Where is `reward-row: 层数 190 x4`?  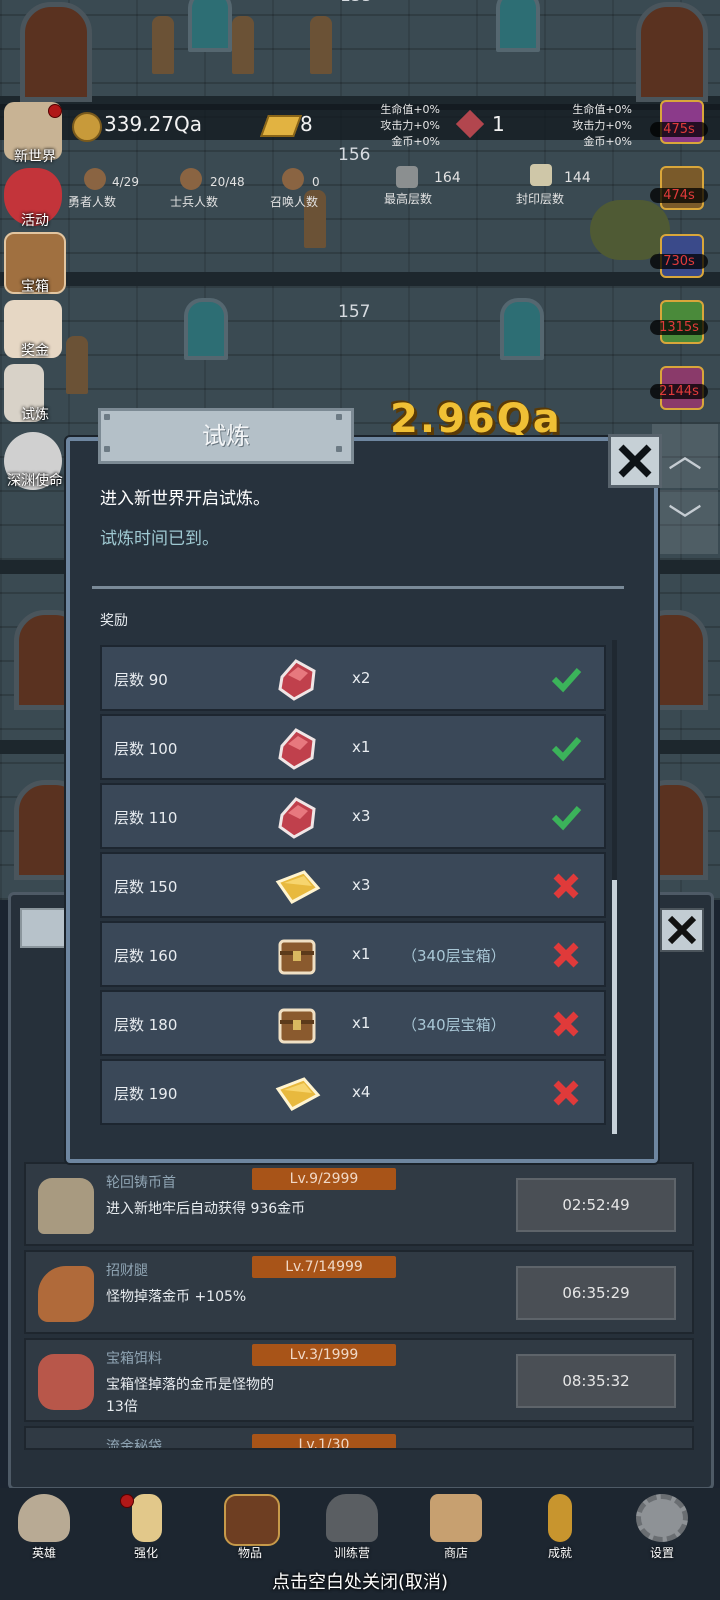 reward-row: 层数 190 x4 is located at coordinates (353, 1092).